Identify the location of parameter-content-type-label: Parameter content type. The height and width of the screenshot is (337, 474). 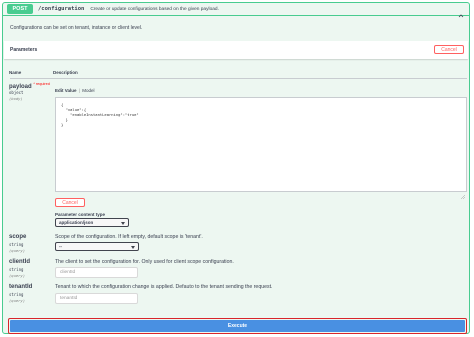
(80, 214).